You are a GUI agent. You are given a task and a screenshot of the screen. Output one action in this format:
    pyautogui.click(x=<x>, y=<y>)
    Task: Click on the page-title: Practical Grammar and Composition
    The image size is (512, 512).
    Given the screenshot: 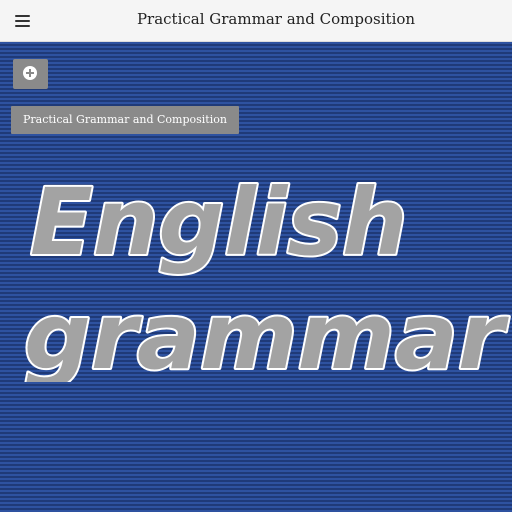 What is the action you would take?
    pyautogui.click(x=276, y=19)
    